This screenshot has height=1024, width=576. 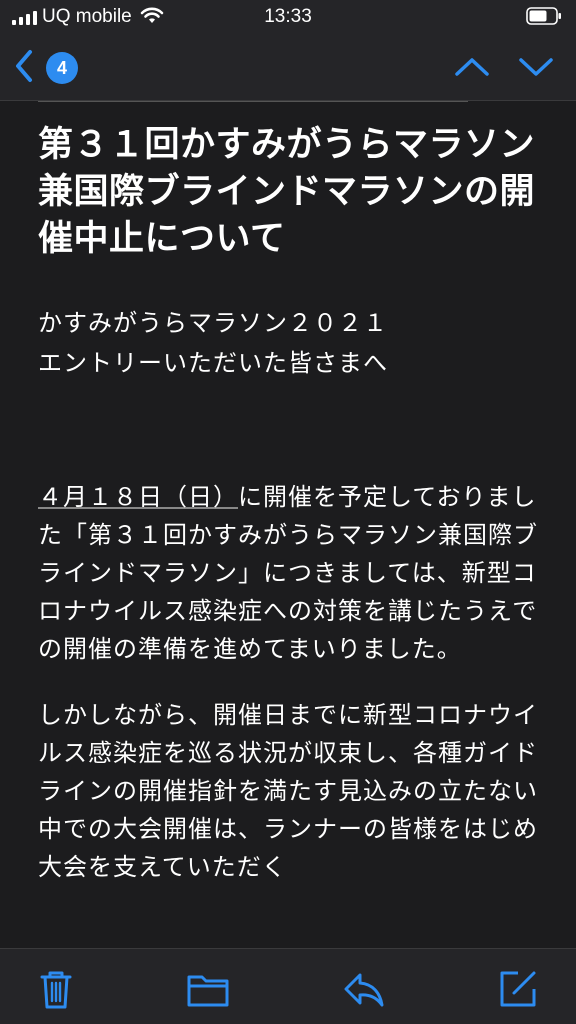 I want to click on battery-icon, so click(x=543, y=16).